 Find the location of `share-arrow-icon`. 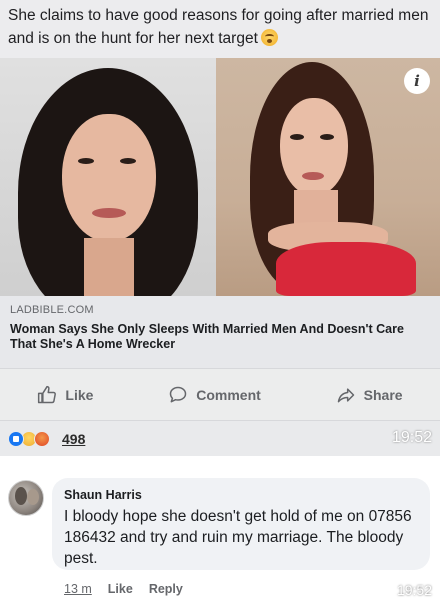

share-arrow-icon is located at coordinates (345, 394).